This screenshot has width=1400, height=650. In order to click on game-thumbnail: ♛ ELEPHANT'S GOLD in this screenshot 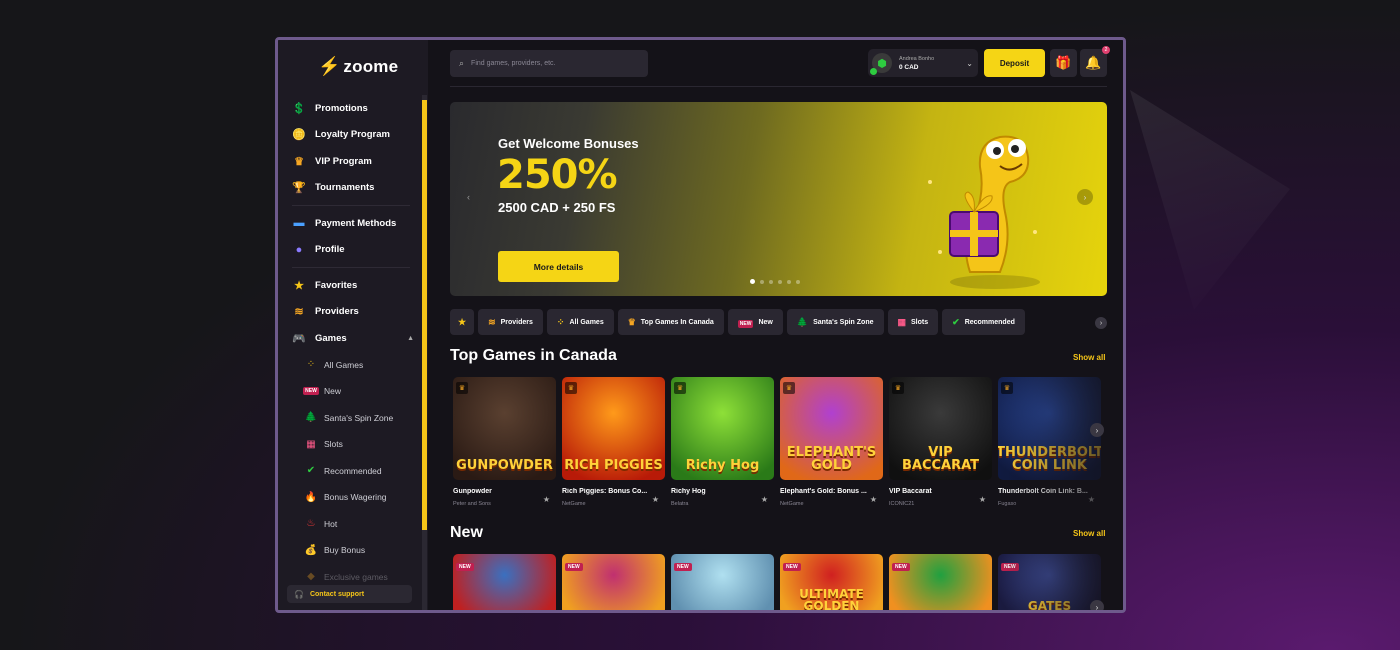, I will do `click(831, 428)`.